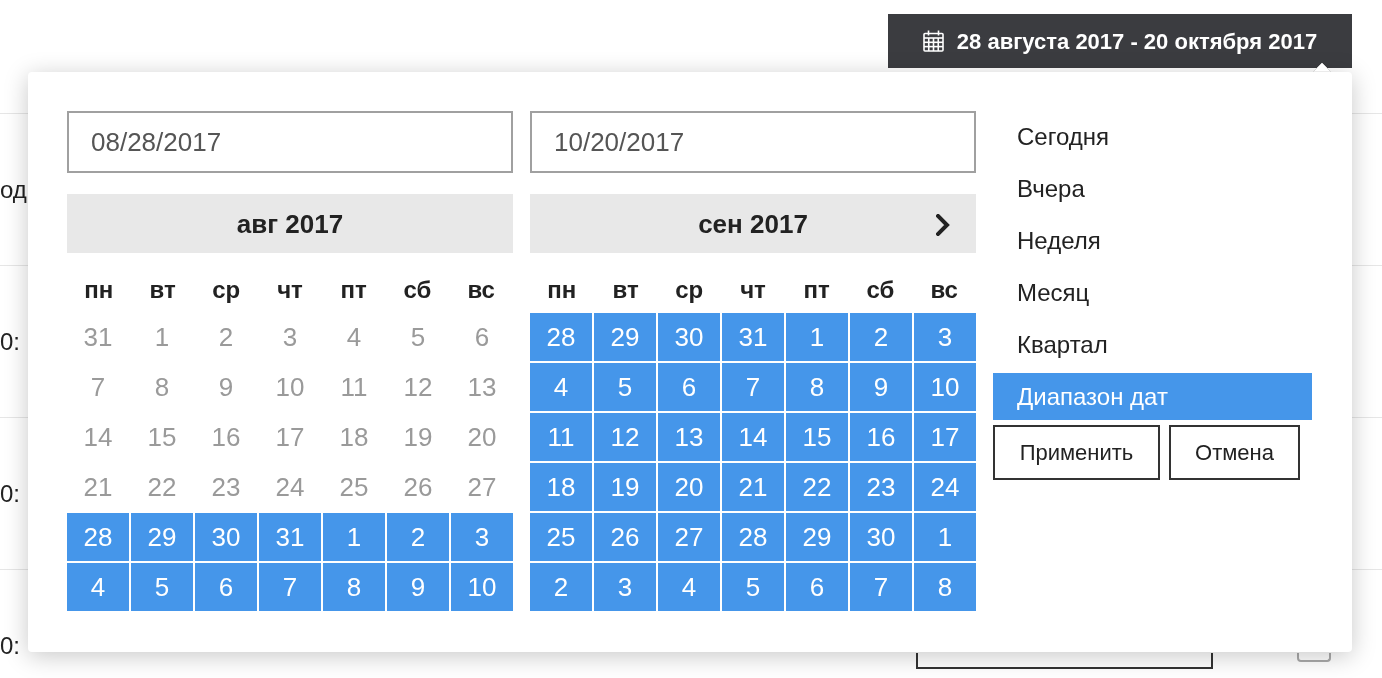 The image size is (1382, 678). I want to click on range-option: Сегодня, so click(1152, 136).